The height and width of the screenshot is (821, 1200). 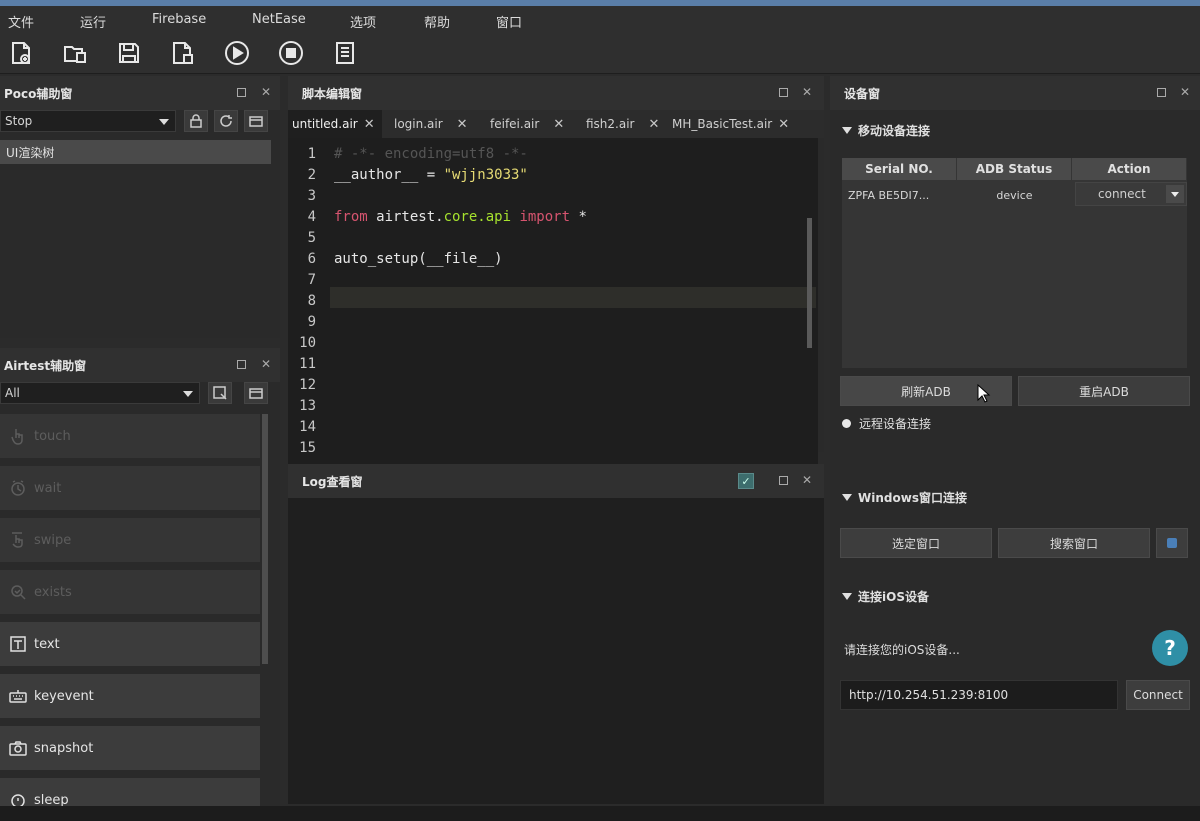 I want to click on menu-run: 运行, so click(x=93, y=21).